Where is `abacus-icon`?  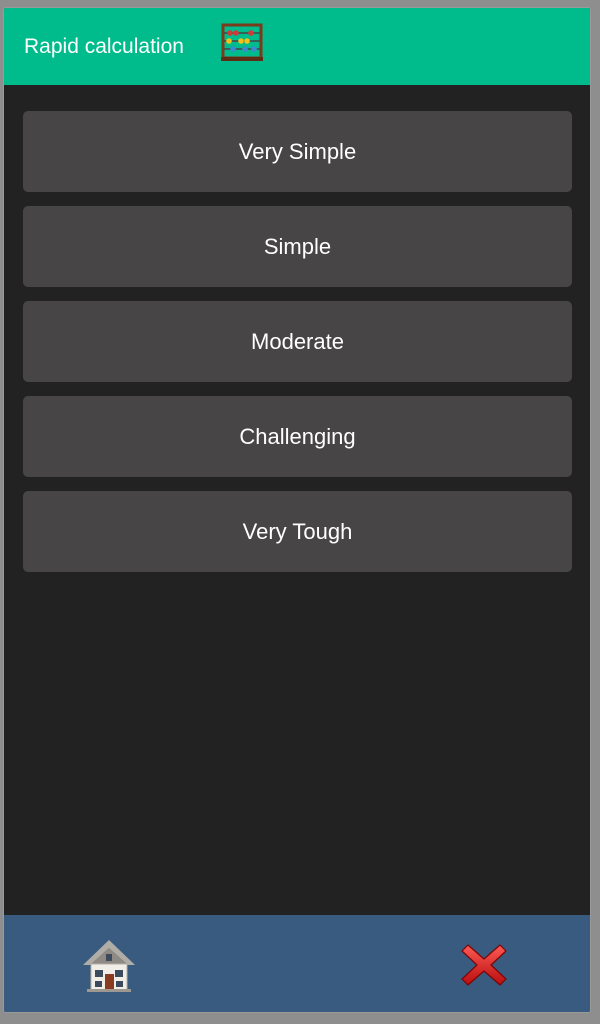
abacus-icon is located at coordinates (242, 42).